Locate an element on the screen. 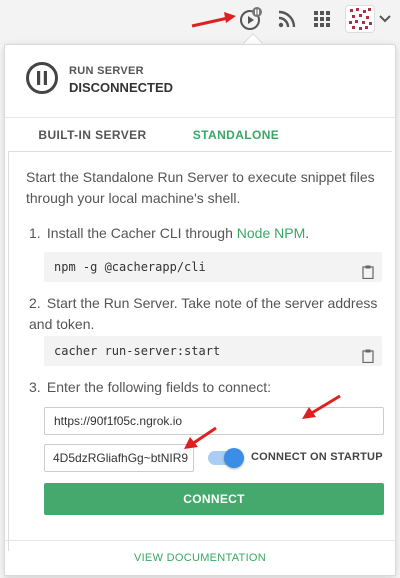  apps-grid-icon is located at coordinates (322, 19).